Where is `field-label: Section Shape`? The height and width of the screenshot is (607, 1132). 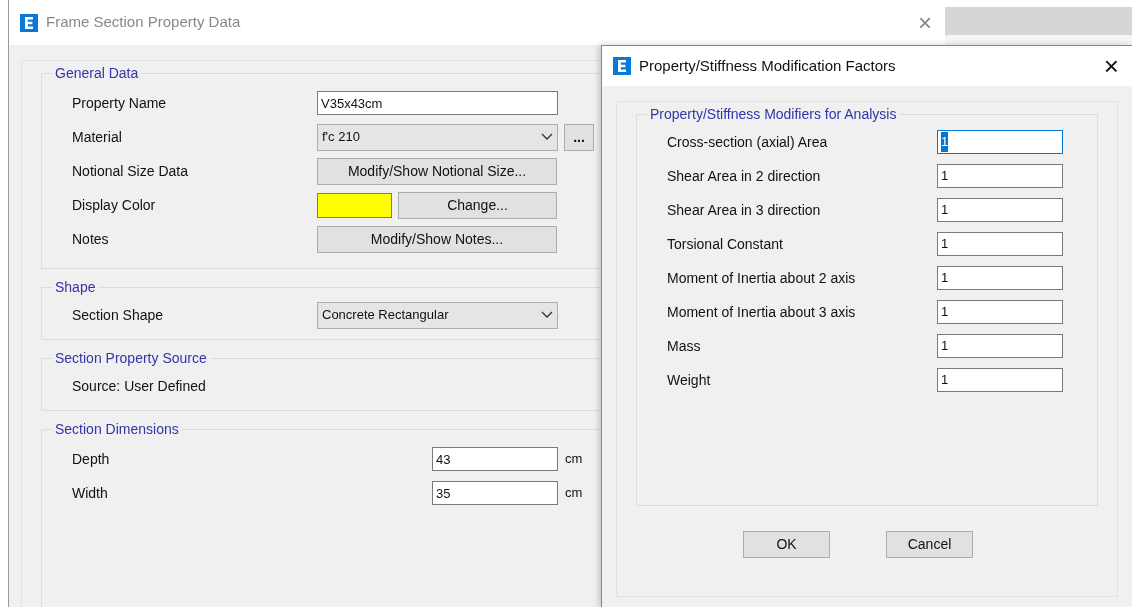
field-label: Section Shape is located at coordinates (118, 315).